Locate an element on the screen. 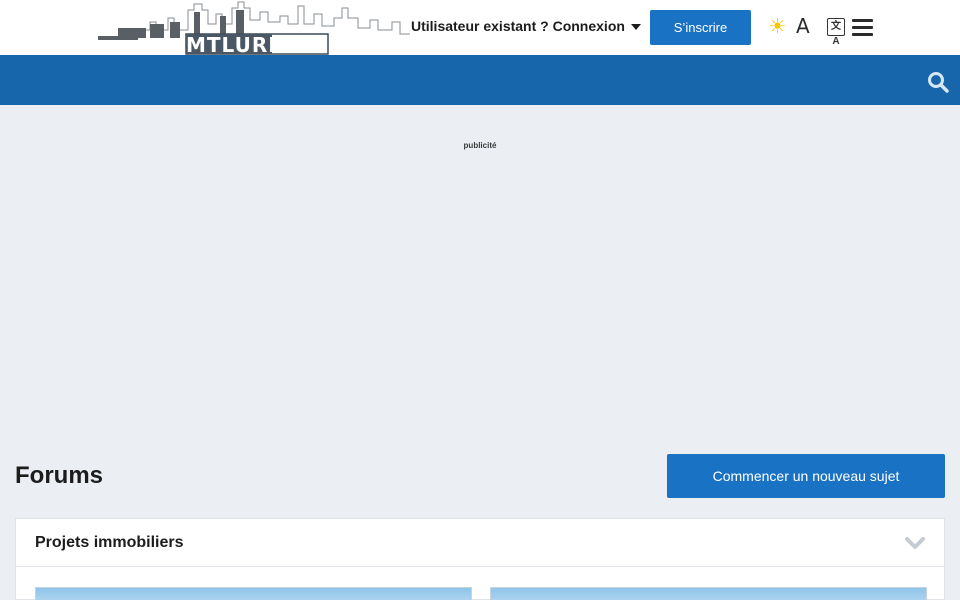 This screenshot has height=600, width=960. forum-category: Projets immobiliers is located at coordinates (480, 559).